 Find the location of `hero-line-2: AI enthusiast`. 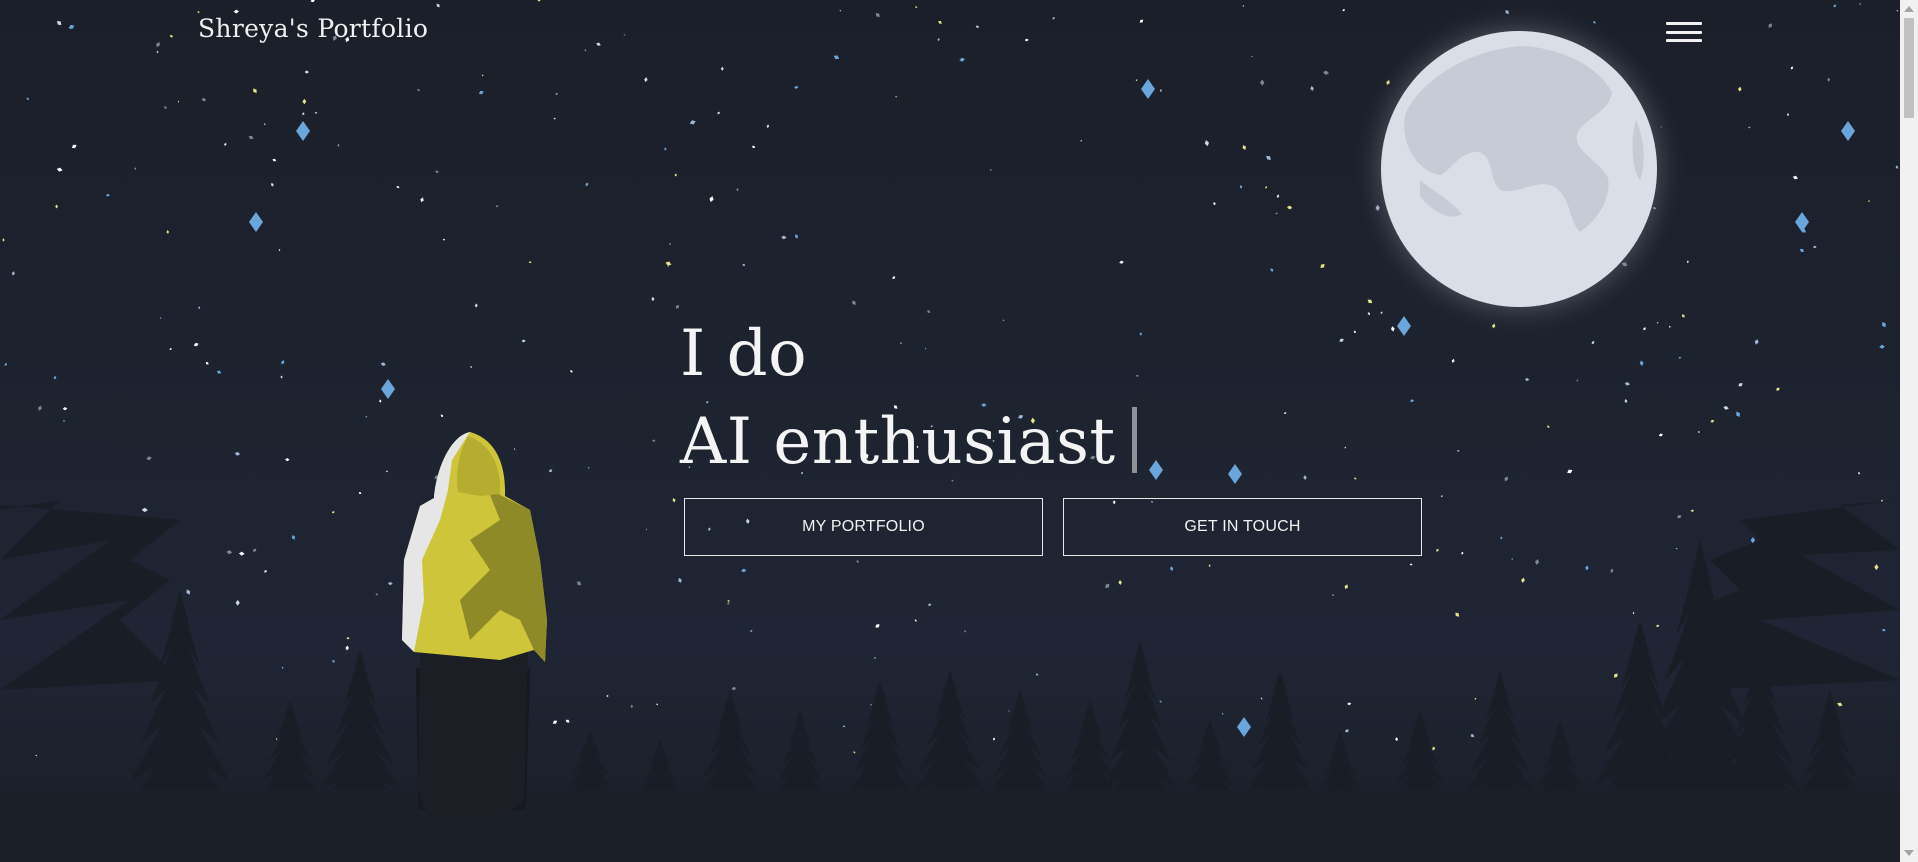

hero-line-2: AI enthusiast is located at coordinates (908, 442).